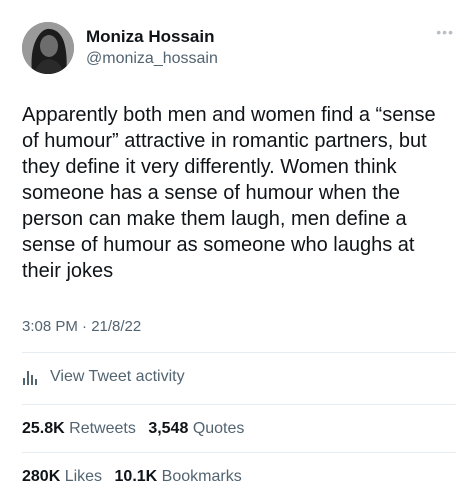 The height and width of the screenshot is (504, 474). I want to click on view-tweet-activity-label: View Tweet activity, so click(117, 376).